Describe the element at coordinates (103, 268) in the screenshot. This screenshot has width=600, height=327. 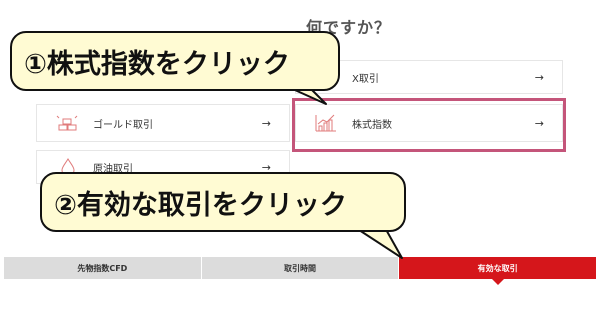
I see `tab-futures-index-cfd: 先物指数CFD` at that location.